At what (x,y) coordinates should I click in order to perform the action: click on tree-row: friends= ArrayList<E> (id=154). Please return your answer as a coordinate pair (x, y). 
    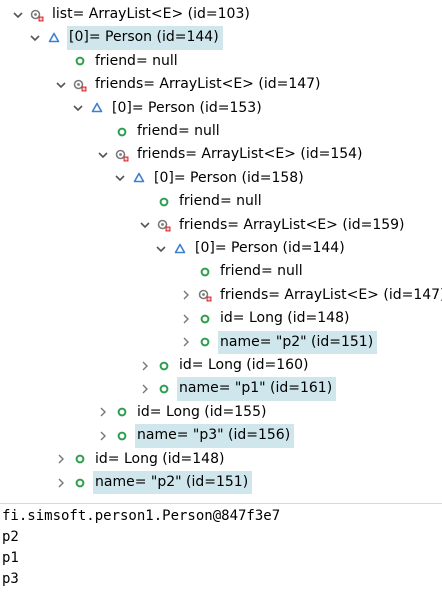
    Looking at the image, I should click on (232, 154).